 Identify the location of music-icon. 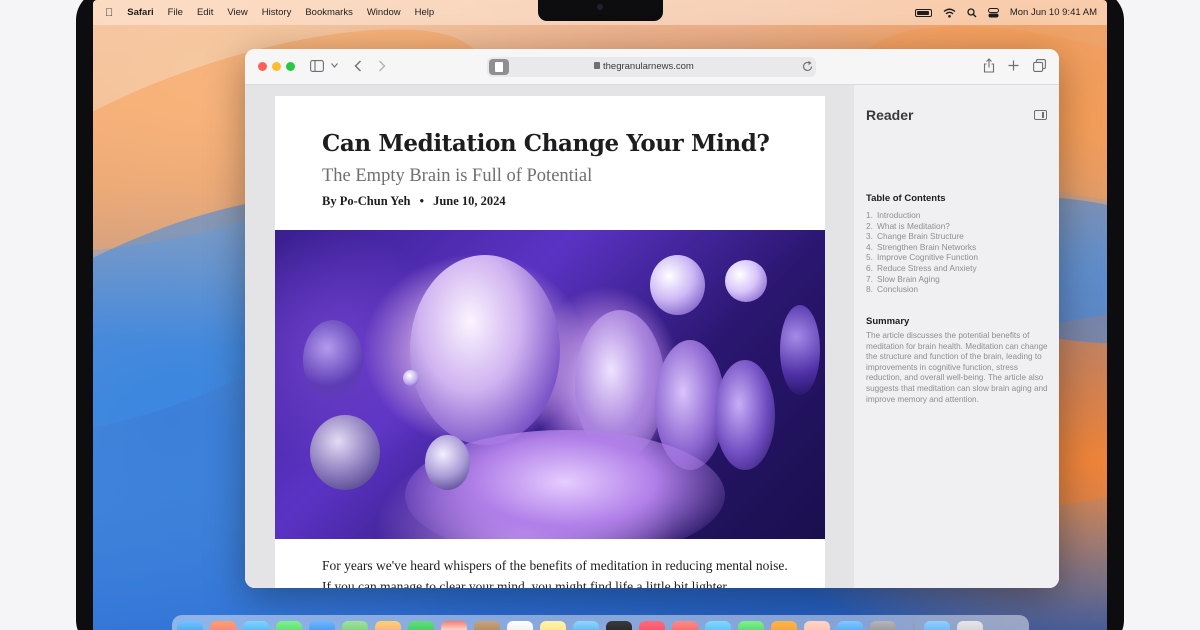
(652, 625).